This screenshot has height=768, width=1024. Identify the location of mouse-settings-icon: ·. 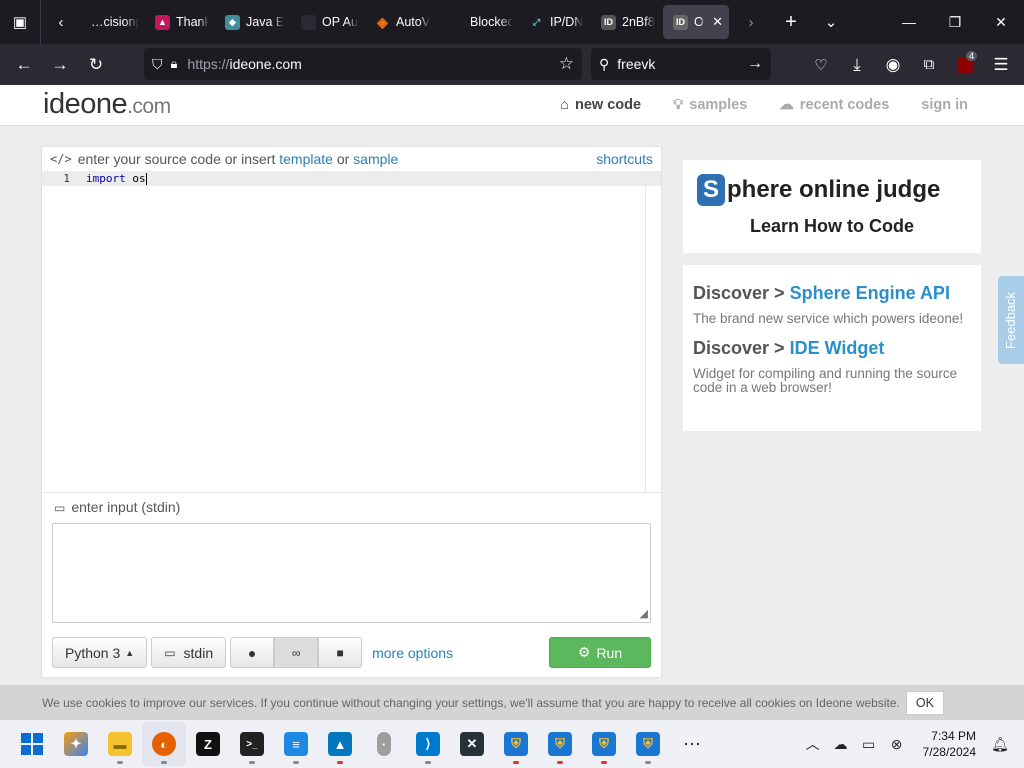
(384, 744).